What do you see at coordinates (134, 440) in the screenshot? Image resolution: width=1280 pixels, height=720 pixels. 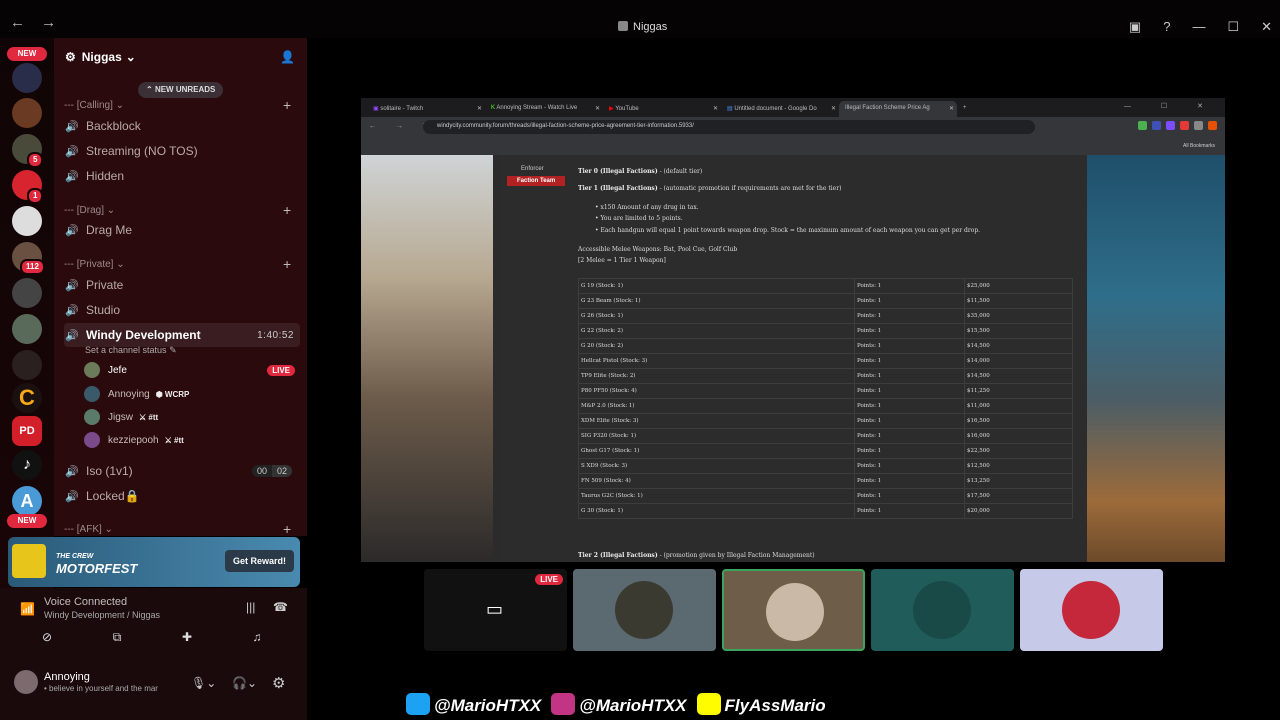 I see `voice-member: kezziepooh ⚔ #tt` at bounding box center [134, 440].